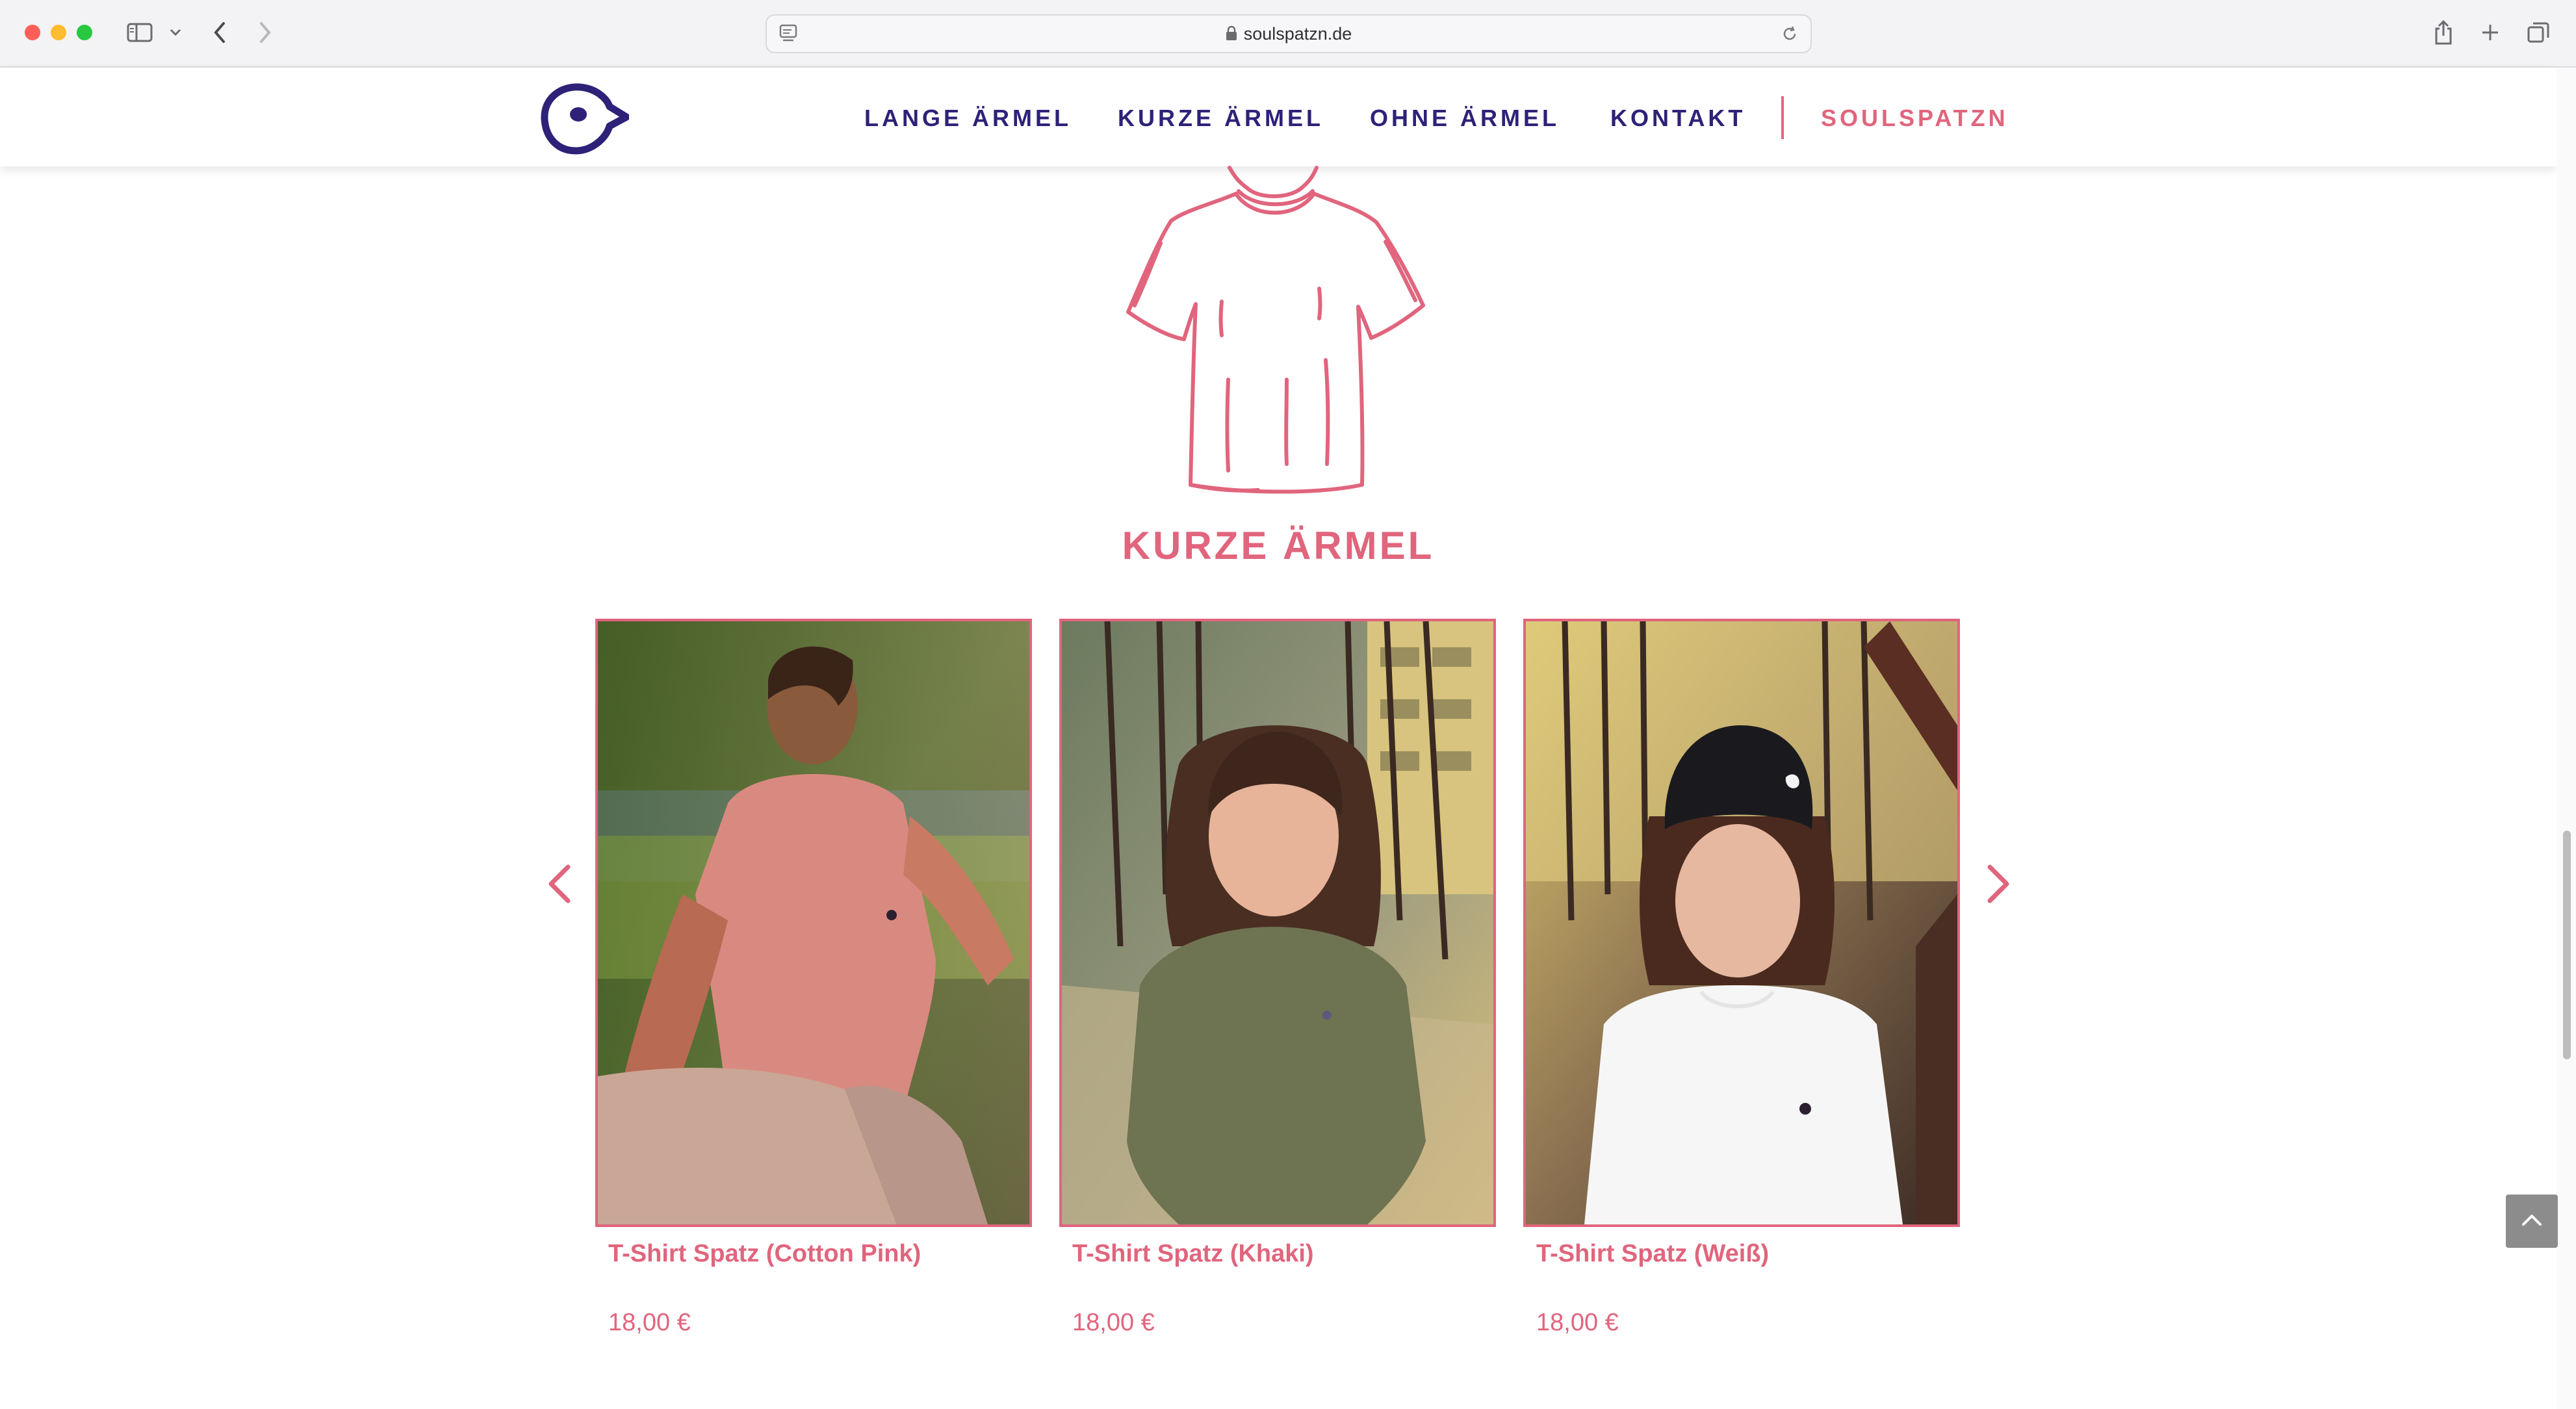 This screenshot has height=1409, width=2576. What do you see at coordinates (2490, 32) in the screenshot?
I see `new-tab-icon` at bounding box center [2490, 32].